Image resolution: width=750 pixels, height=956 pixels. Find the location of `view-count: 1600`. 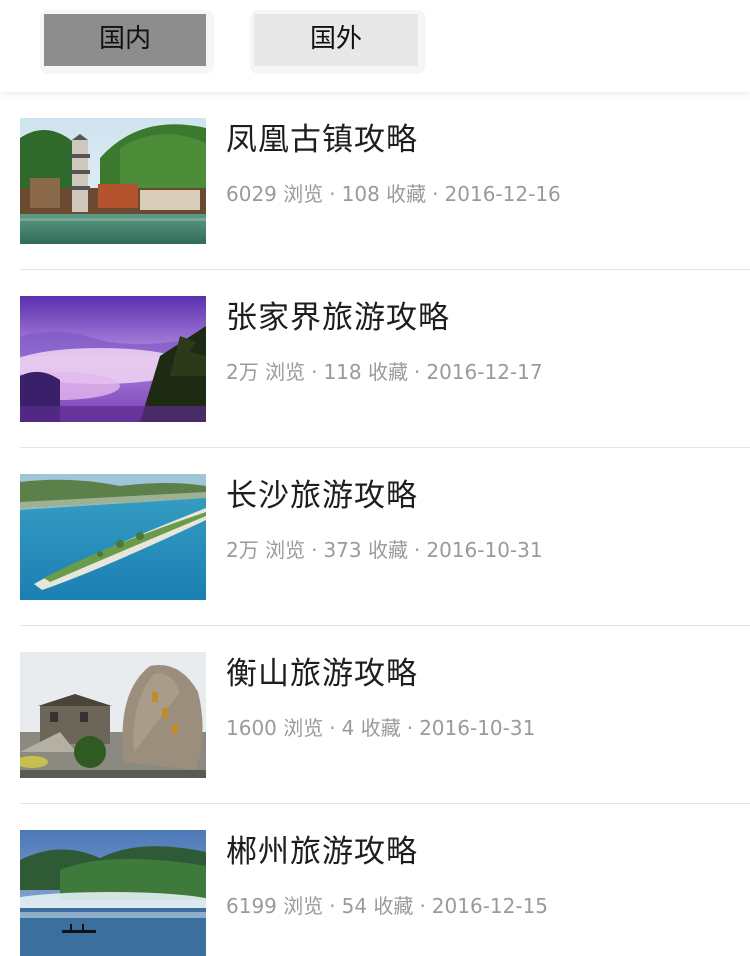

view-count: 1600 is located at coordinates (251, 728).